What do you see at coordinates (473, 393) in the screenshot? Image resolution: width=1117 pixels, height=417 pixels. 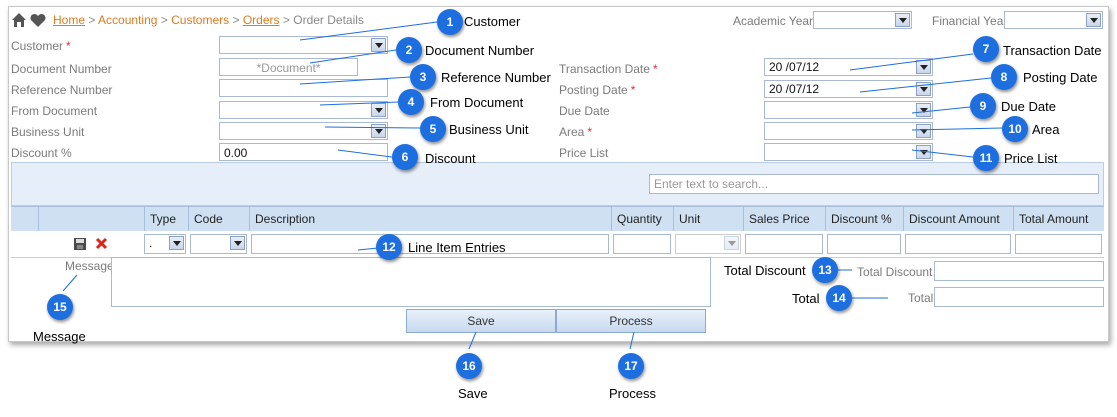 I see `callout-16-label: Save` at bounding box center [473, 393].